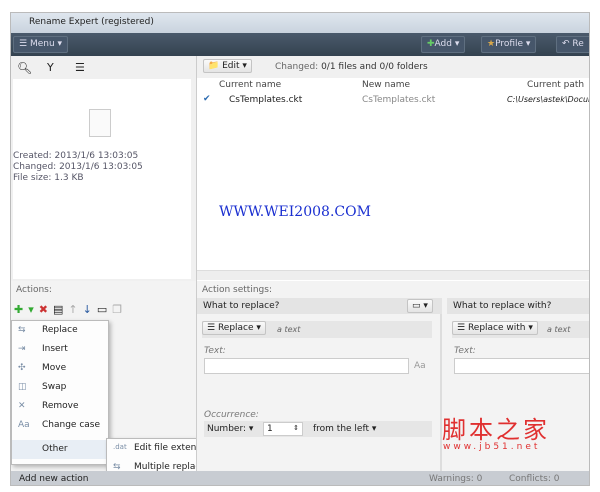  Describe the element at coordinates (55, 449) in the screenshot. I see `menu-label: Other` at that location.